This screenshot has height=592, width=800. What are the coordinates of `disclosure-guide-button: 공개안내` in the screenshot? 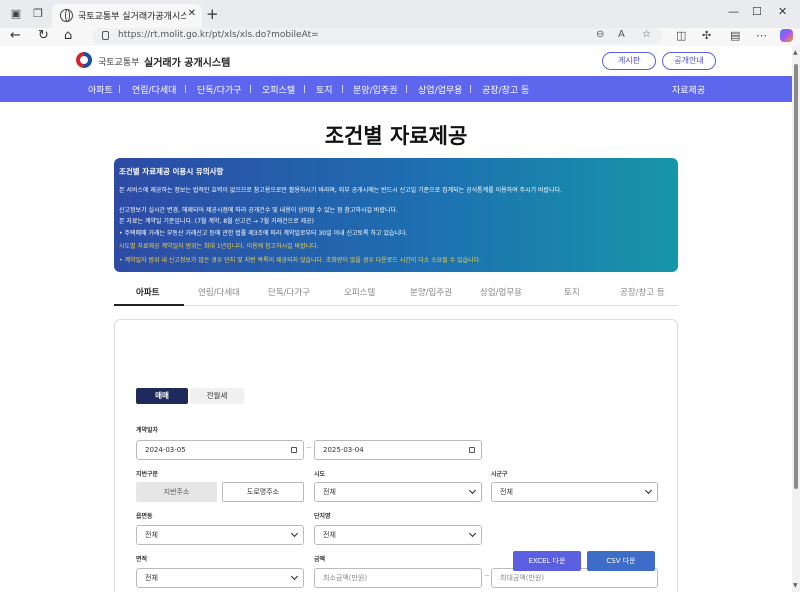 It's located at (689, 61).